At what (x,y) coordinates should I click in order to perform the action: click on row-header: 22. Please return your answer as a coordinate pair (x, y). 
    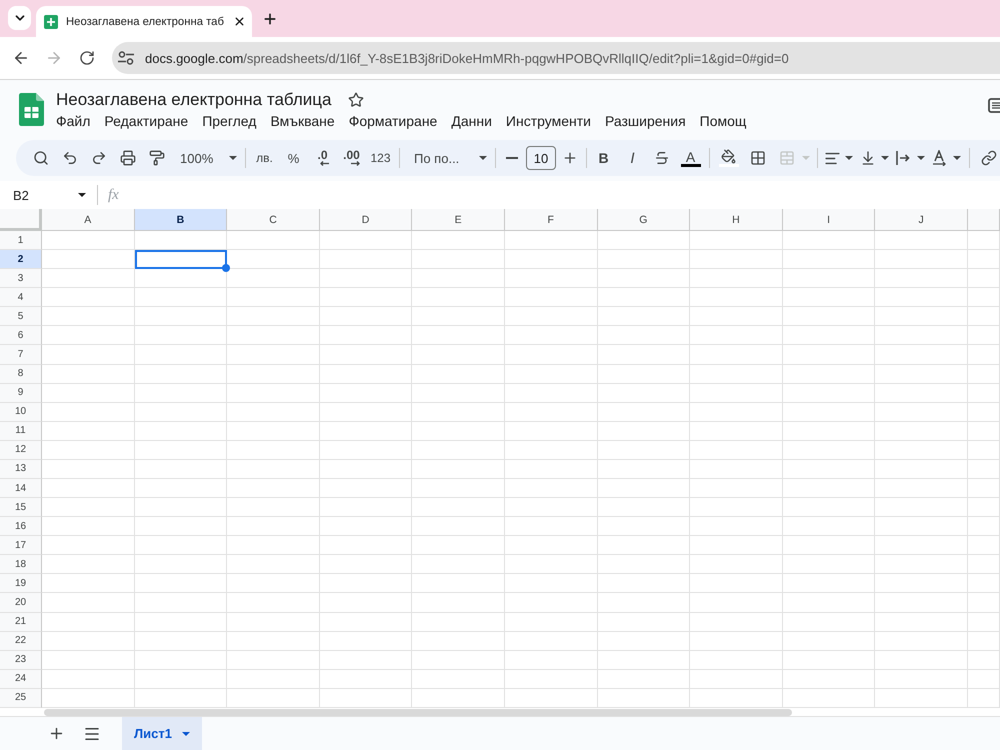
    Looking at the image, I should click on (21, 641).